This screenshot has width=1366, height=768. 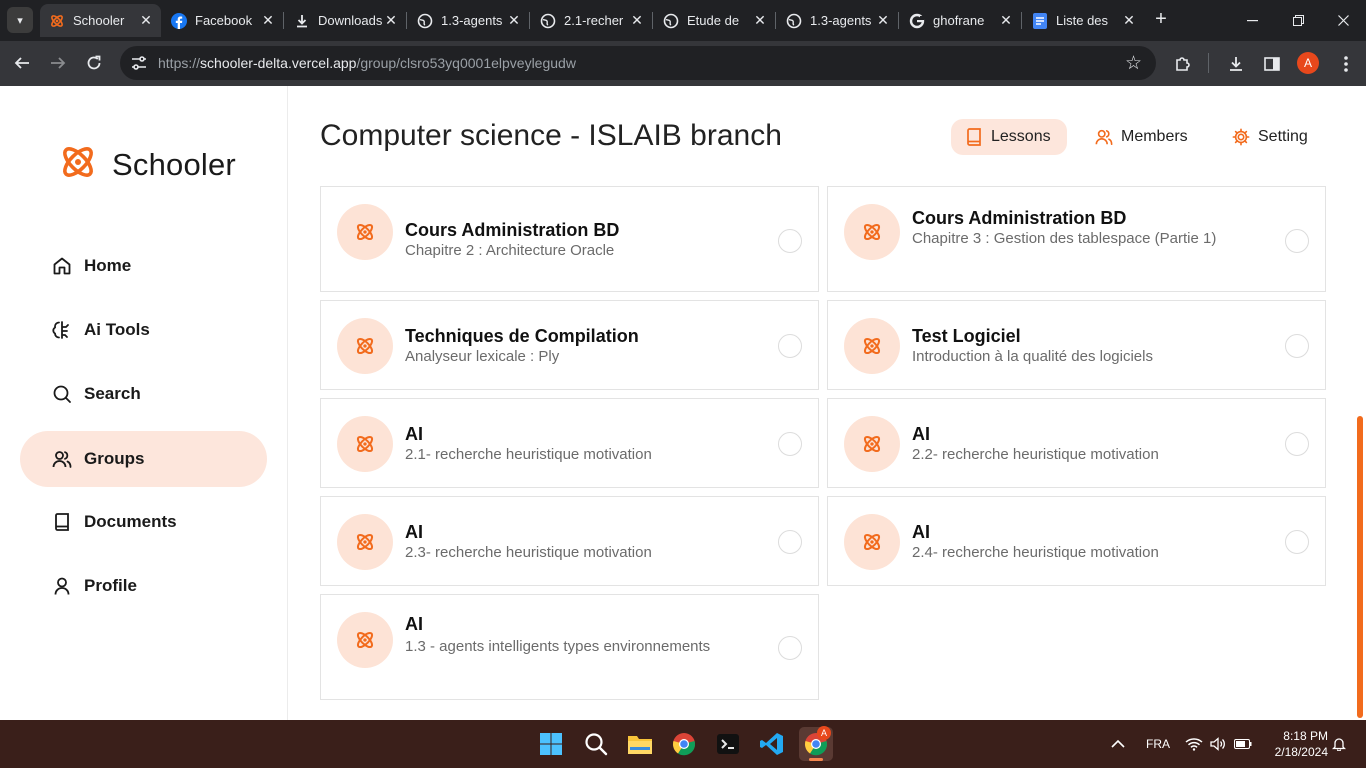 What do you see at coordinates (1161, 20) in the screenshot?
I see `new-tab-button: +` at bounding box center [1161, 20].